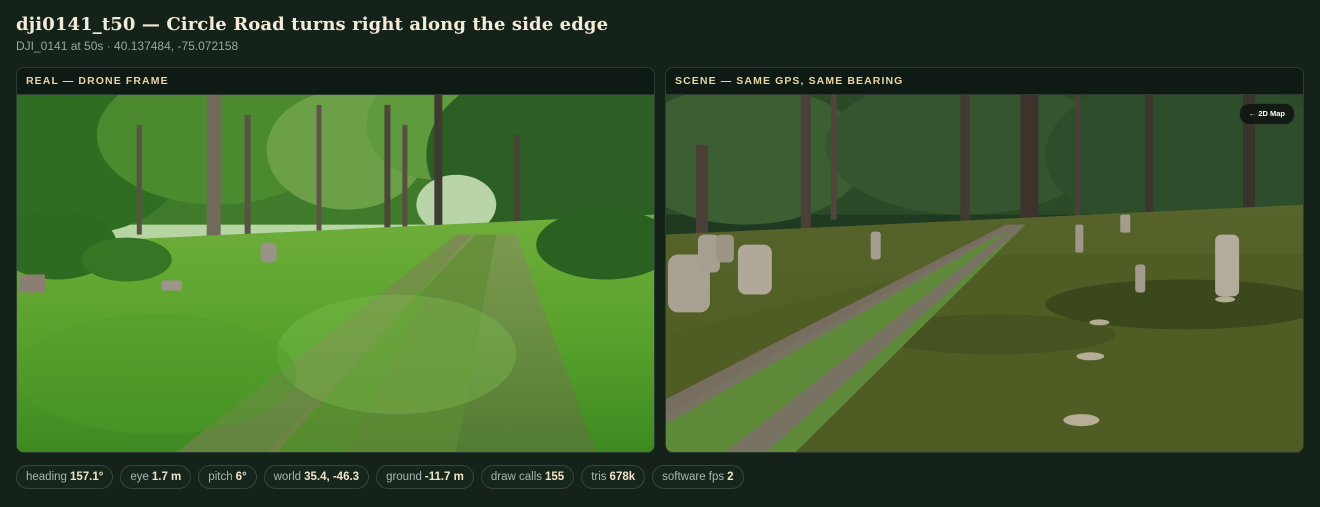  I want to click on real-frame-label: REAL — DRONE FRAME, so click(335, 81).